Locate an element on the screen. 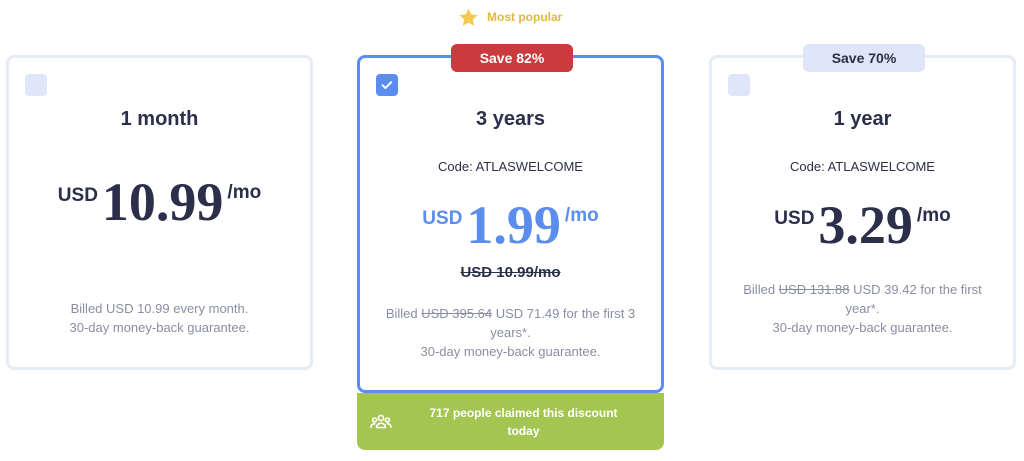 The image size is (1024, 461). most-popular-label: Most popular is located at coordinates (510, 17).